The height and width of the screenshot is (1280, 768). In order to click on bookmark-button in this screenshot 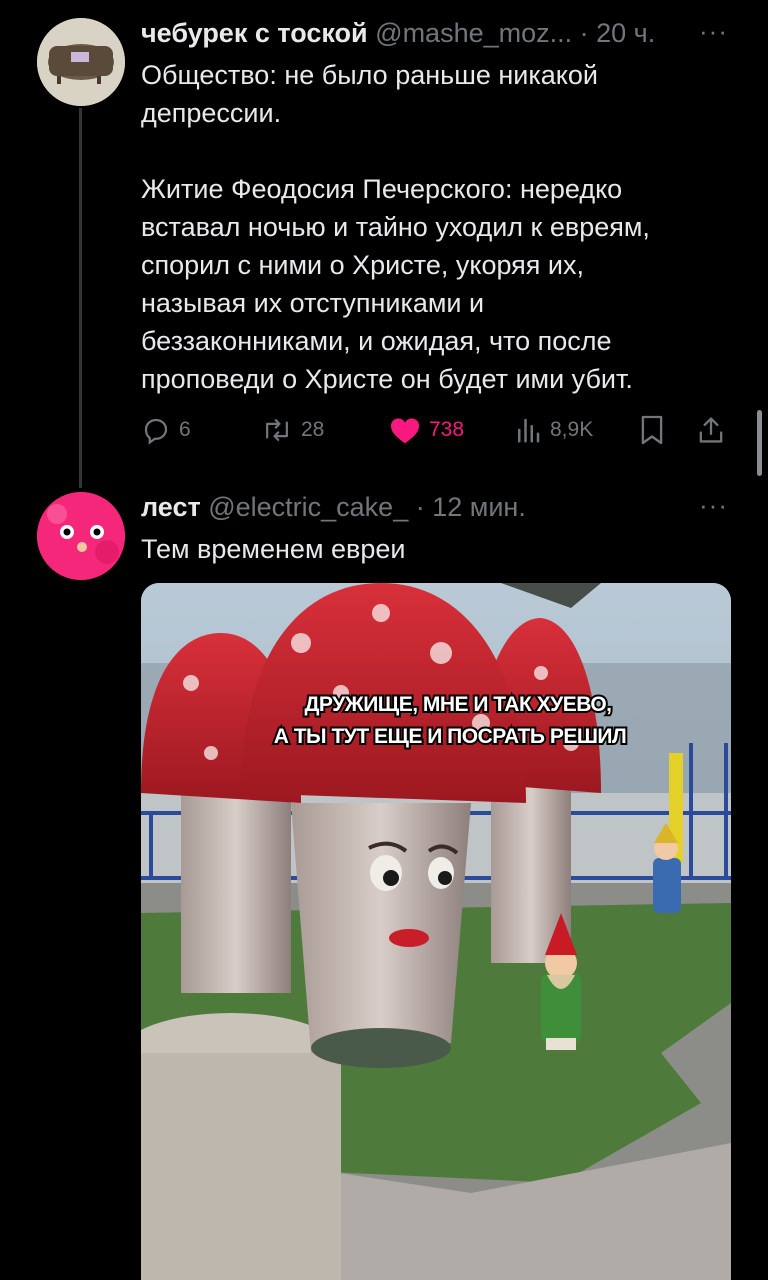, I will do `click(652, 430)`.